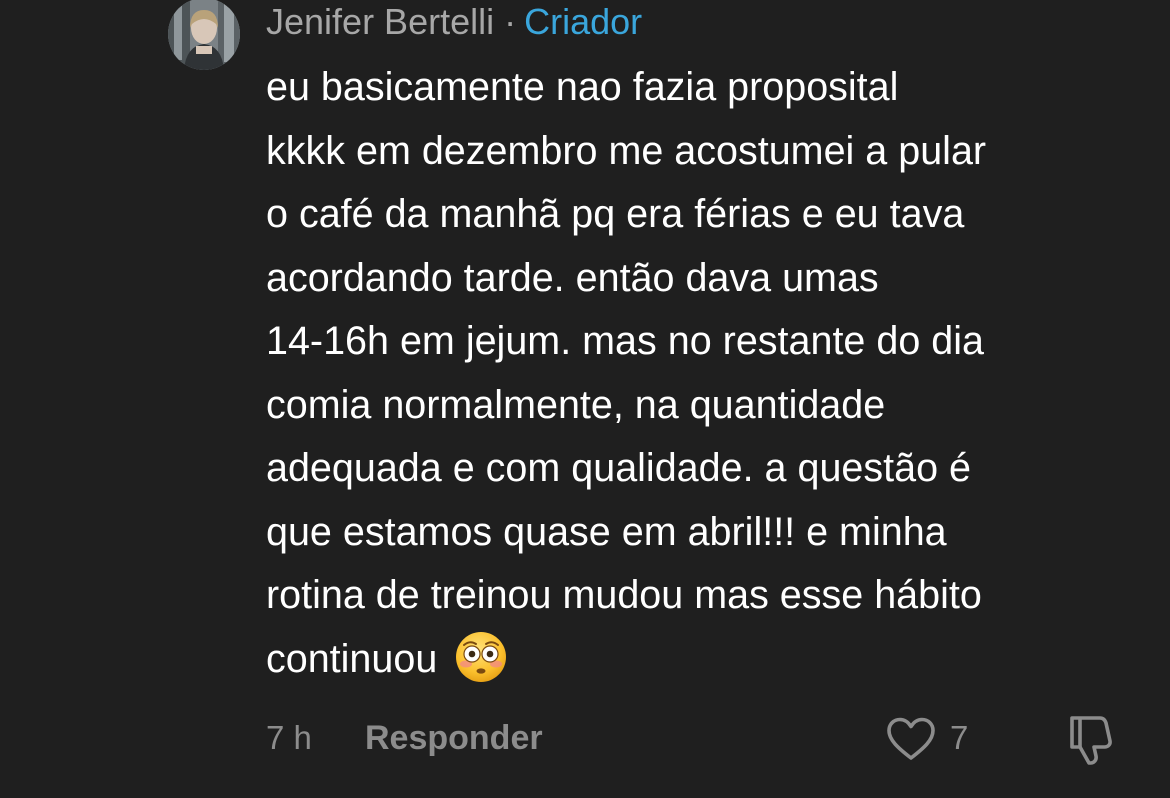  I want to click on comment-body-last-line: continuou, so click(711, 660).